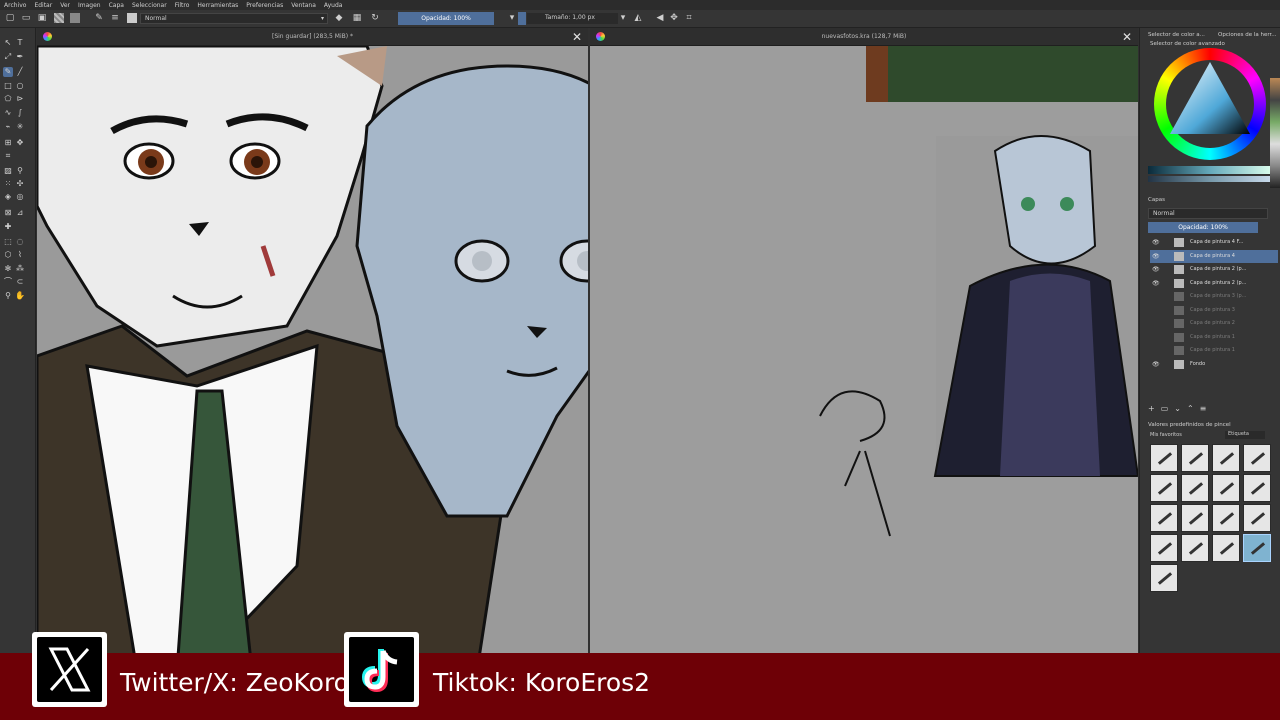  I want to click on contiguous-select-icon: ✻, so click(8, 269).